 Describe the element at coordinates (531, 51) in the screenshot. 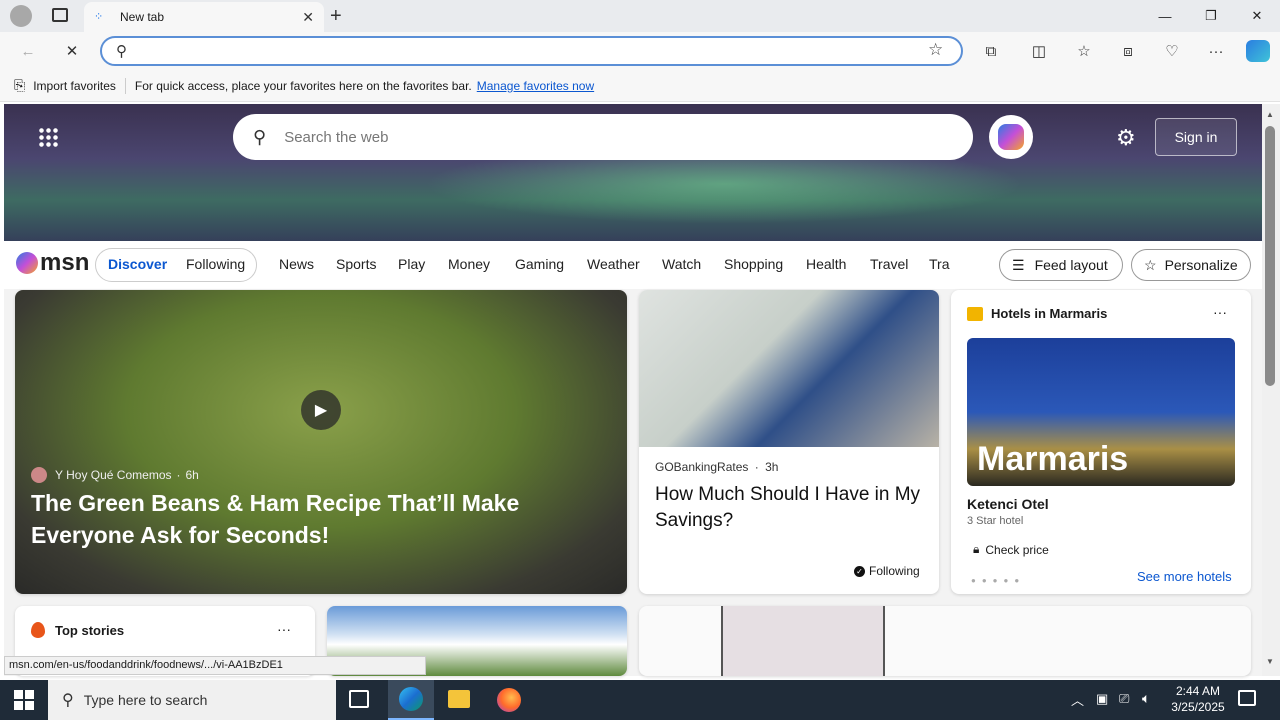

I see `address-bar: ⚲ ☆` at that location.